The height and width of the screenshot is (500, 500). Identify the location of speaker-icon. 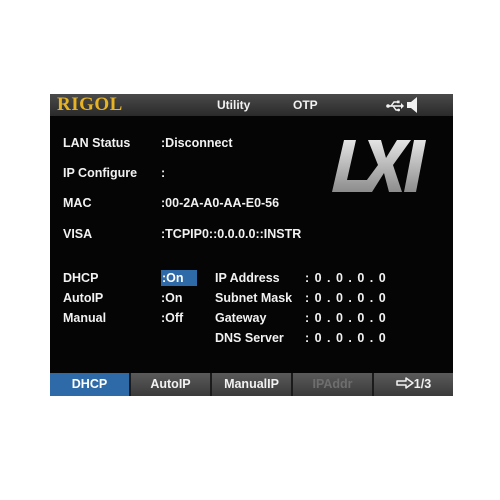
(413, 107).